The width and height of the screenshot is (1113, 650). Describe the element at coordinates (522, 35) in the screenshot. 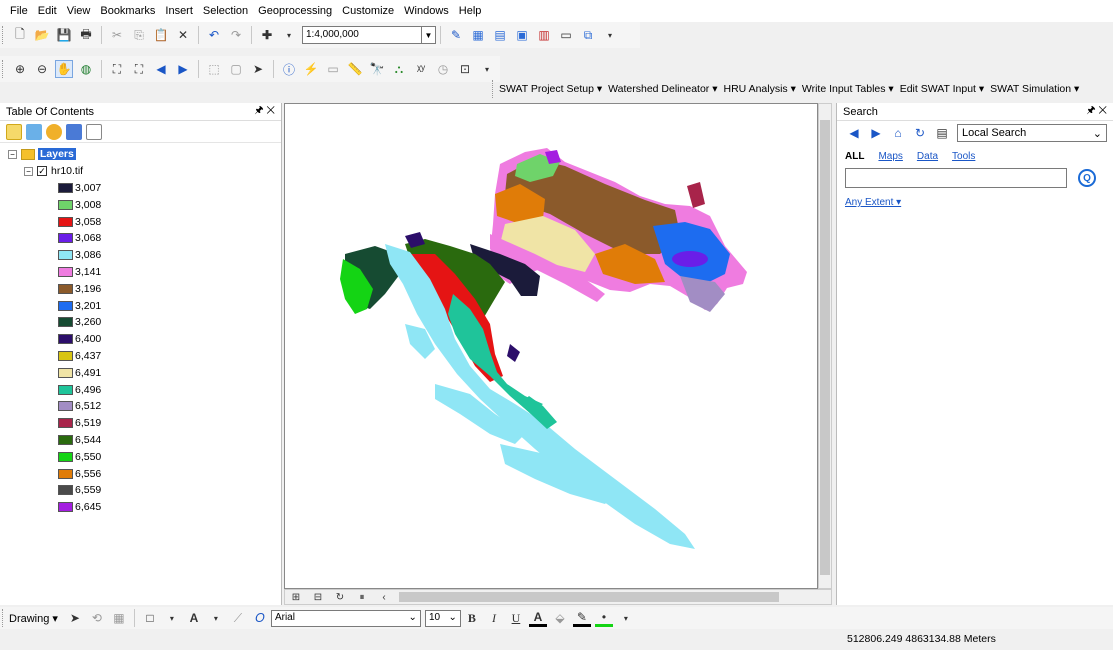

I see `search-window-icon: ▣` at that location.